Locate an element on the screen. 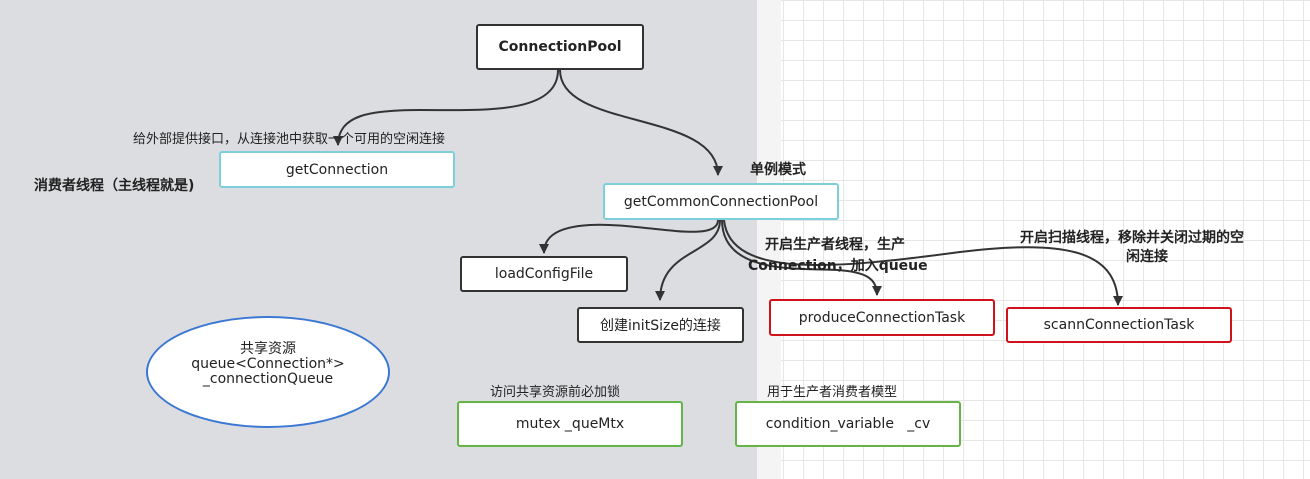 This screenshot has height=479, width=1310. scanner-thread-label-line1: 开启扫描线程，移除并关闭过期的空 is located at coordinates (1132, 238).